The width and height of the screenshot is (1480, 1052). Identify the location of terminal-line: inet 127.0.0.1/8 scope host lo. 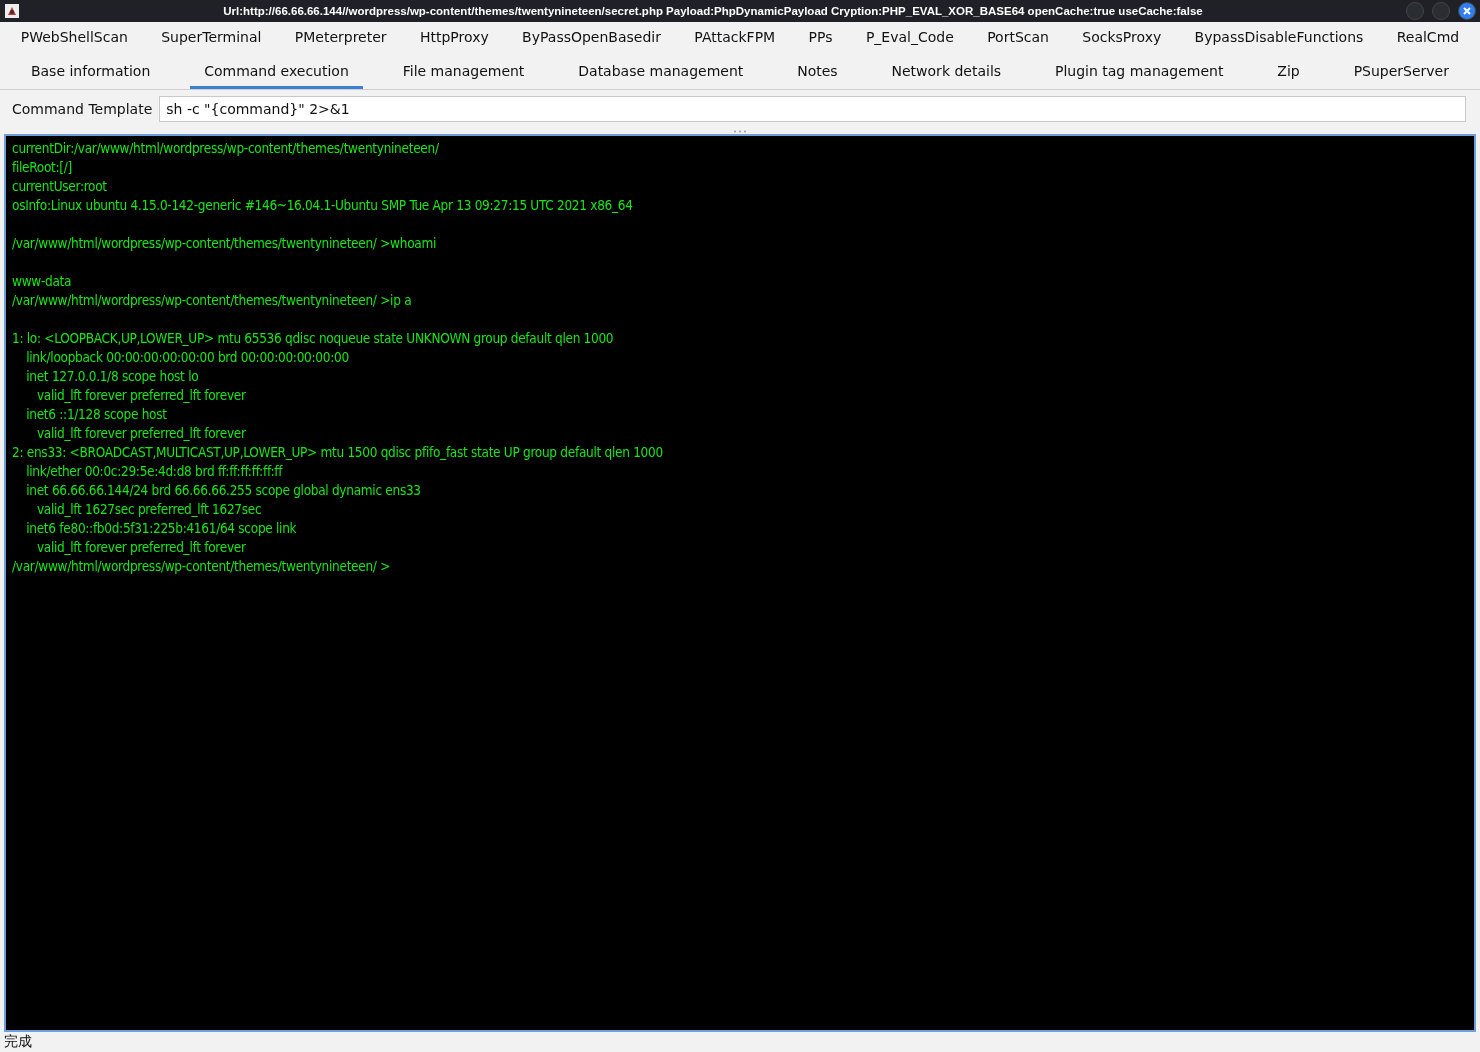
(112, 376).